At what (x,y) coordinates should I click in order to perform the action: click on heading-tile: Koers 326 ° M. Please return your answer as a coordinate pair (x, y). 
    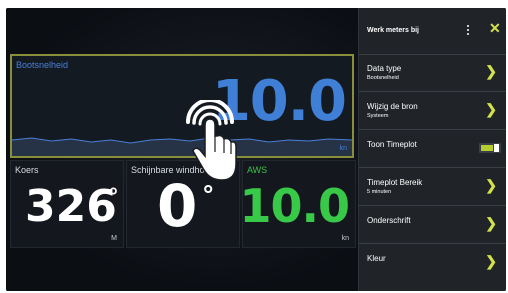
    Looking at the image, I should click on (67, 204).